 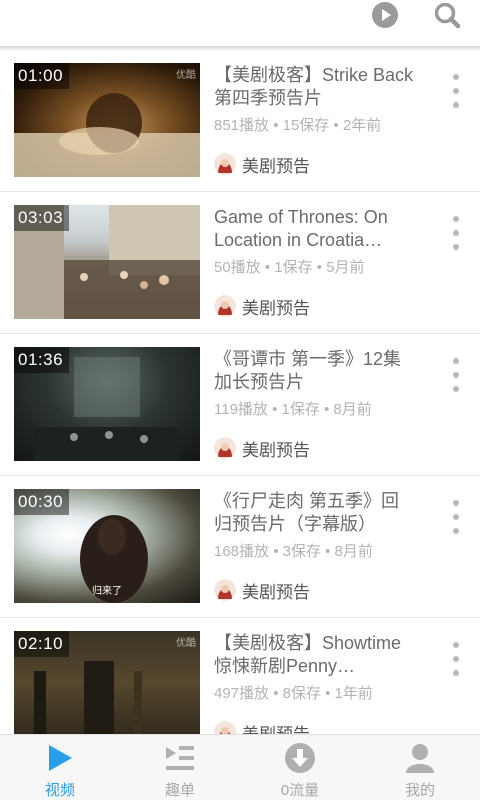 I want to click on video-thumbnail: 03:03, so click(x=107, y=262).